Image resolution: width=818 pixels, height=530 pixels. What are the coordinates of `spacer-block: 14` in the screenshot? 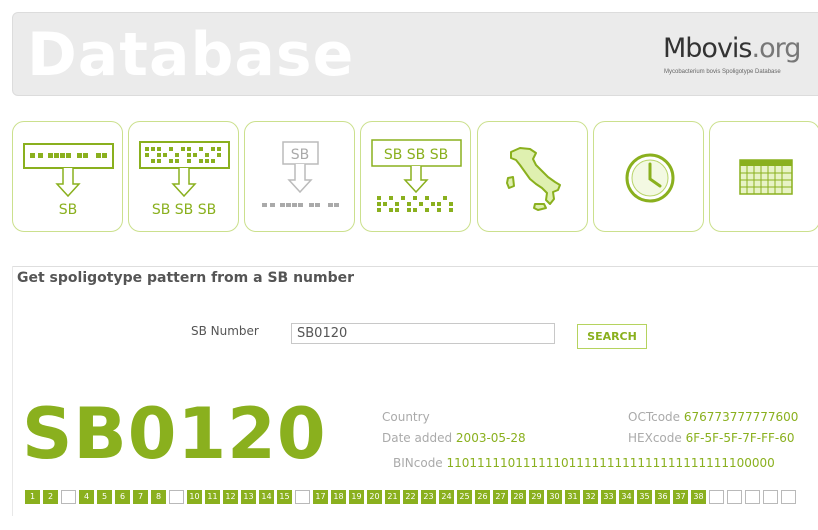 It's located at (266, 497).